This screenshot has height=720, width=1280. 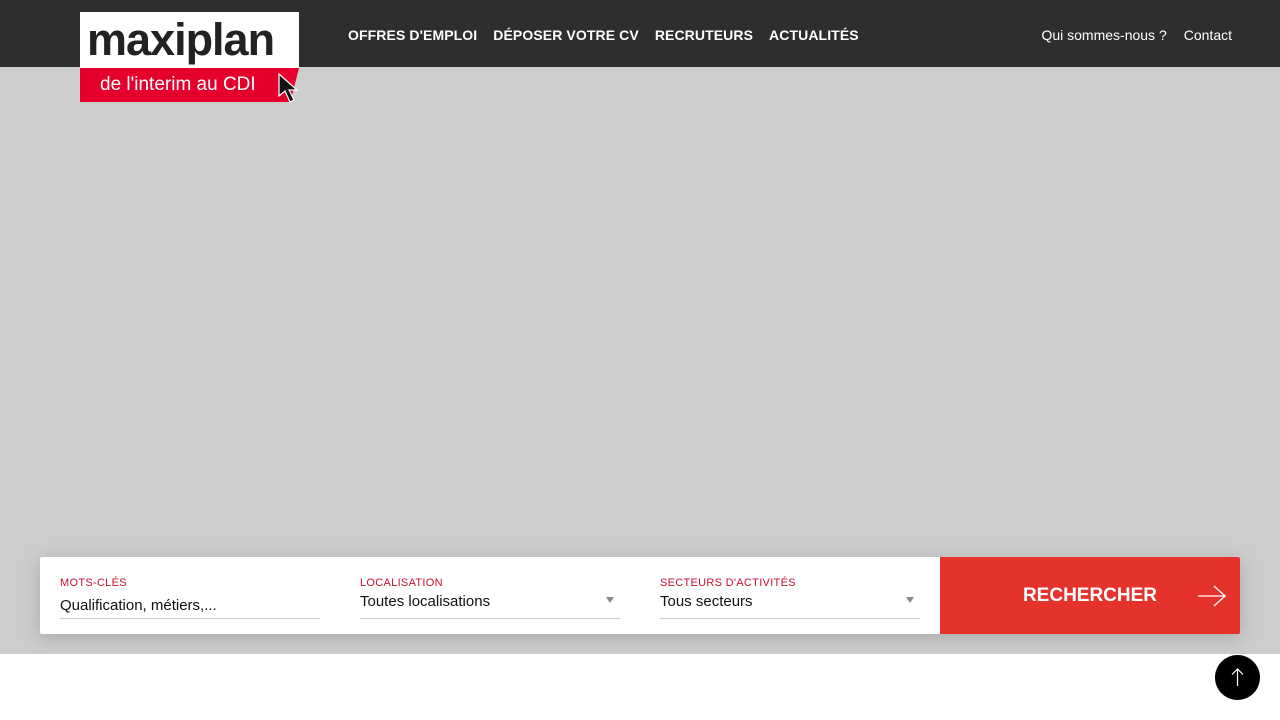 What do you see at coordinates (1208, 35) in the screenshot?
I see `nav-contact: Contact` at bounding box center [1208, 35].